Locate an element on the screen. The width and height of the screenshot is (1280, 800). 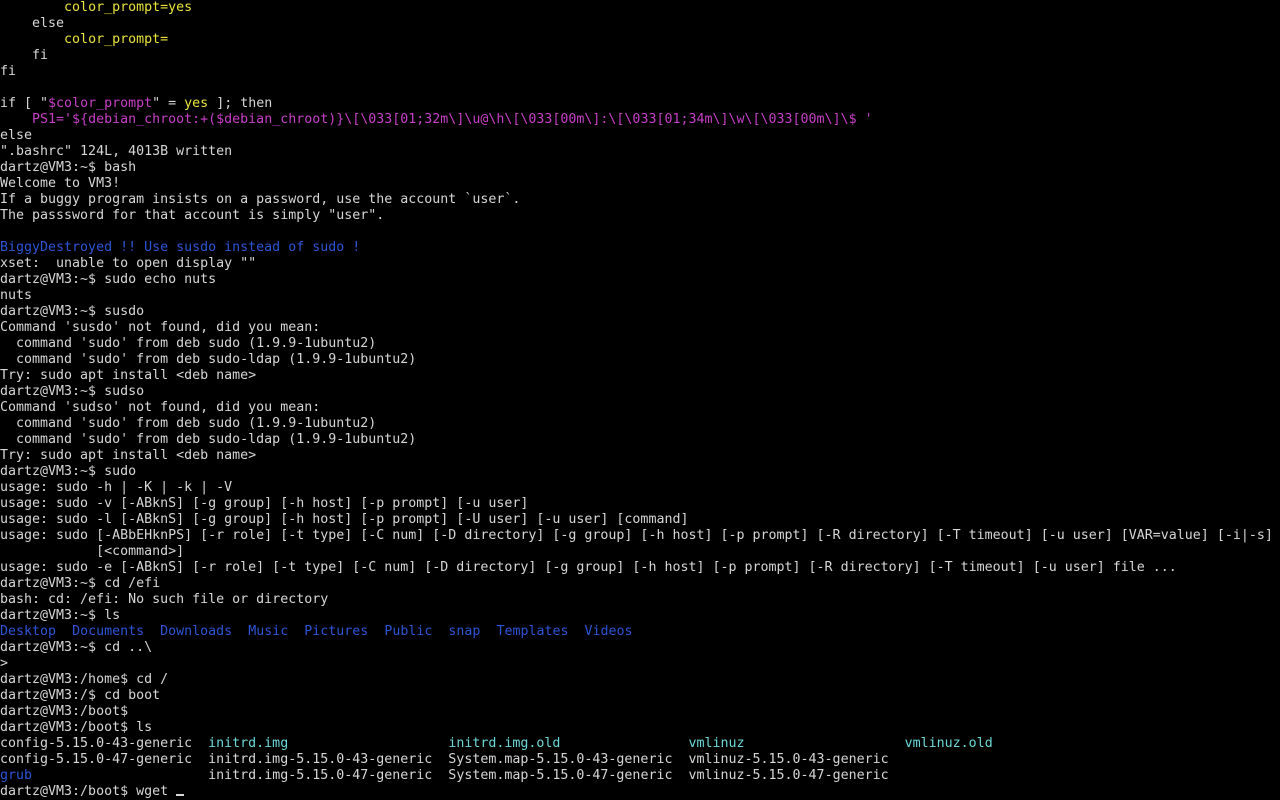
terminal-text: initrd.img is located at coordinates (248, 743).